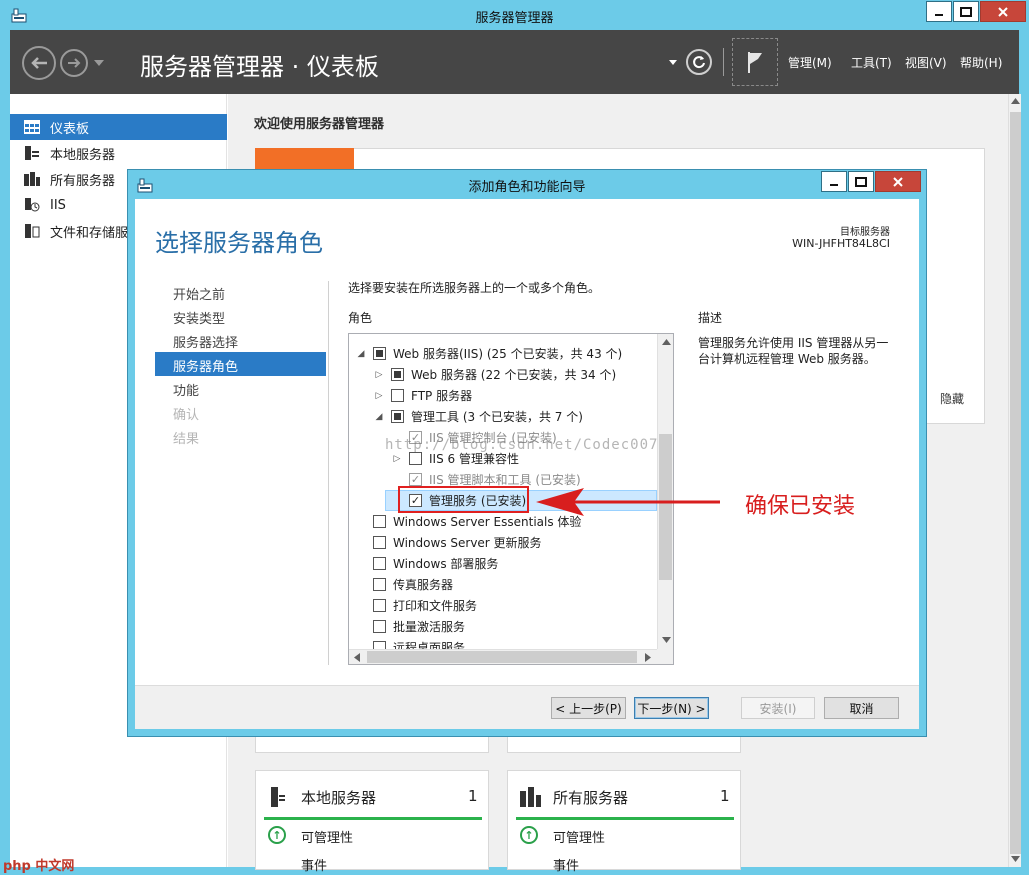 The image size is (1029, 875). Describe the element at coordinates (800, 506) in the screenshot. I see `annotation-text: 确保已安装` at that location.